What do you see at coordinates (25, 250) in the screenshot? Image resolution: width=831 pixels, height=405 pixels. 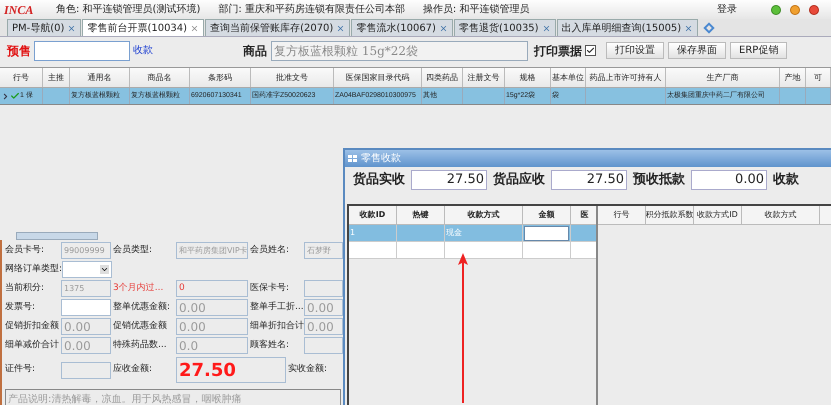 I see `field-label: 会员卡号:` at bounding box center [25, 250].